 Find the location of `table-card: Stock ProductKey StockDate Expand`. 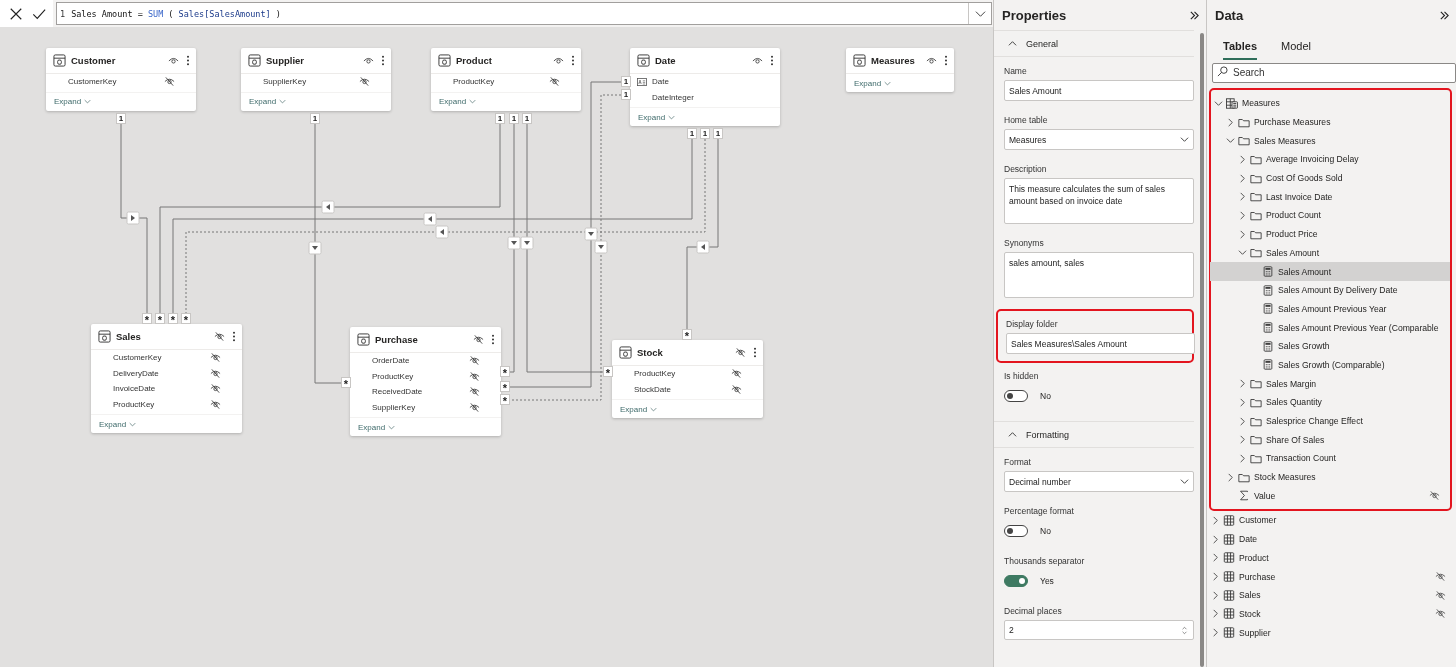

table-card: Stock ProductKey StockDate Expand is located at coordinates (687, 379).